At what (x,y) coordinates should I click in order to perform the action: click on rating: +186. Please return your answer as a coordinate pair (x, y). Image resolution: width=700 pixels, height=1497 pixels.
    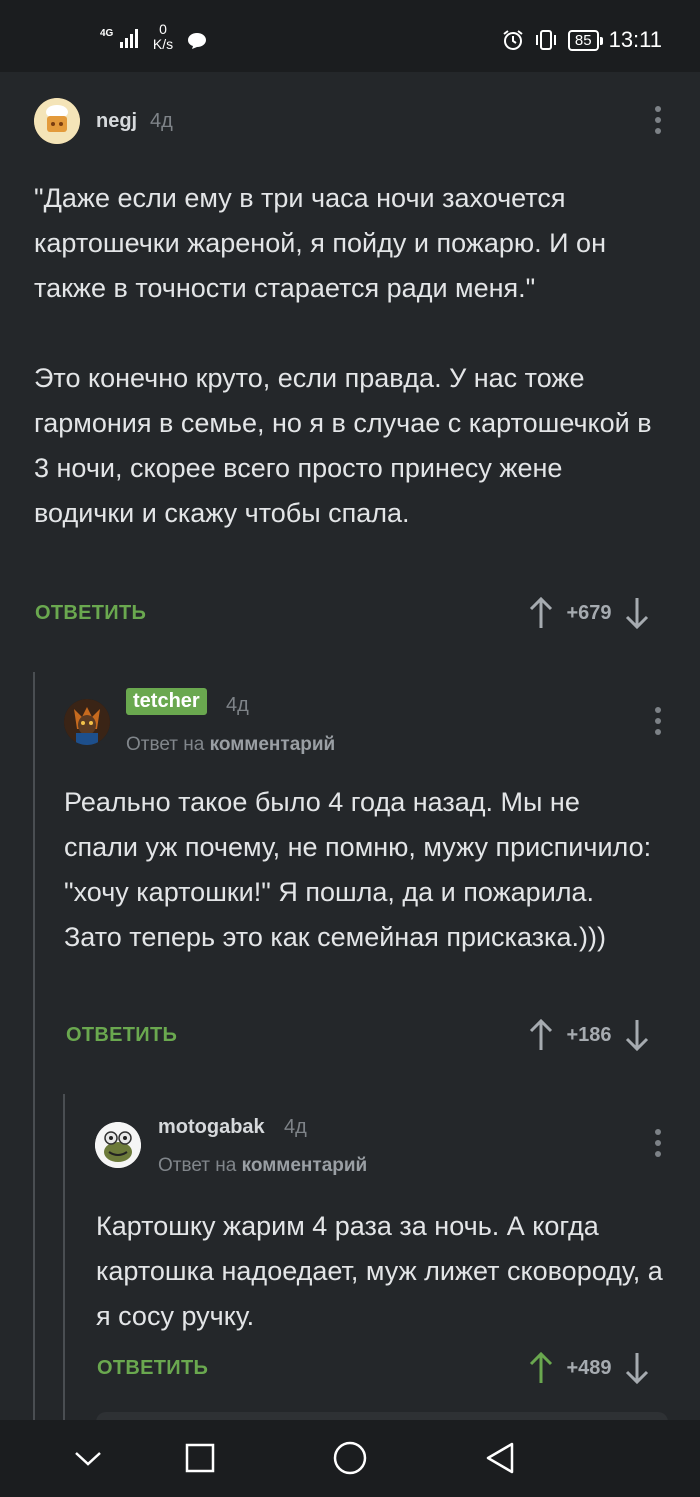
    Looking at the image, I should click on (589, 1034).